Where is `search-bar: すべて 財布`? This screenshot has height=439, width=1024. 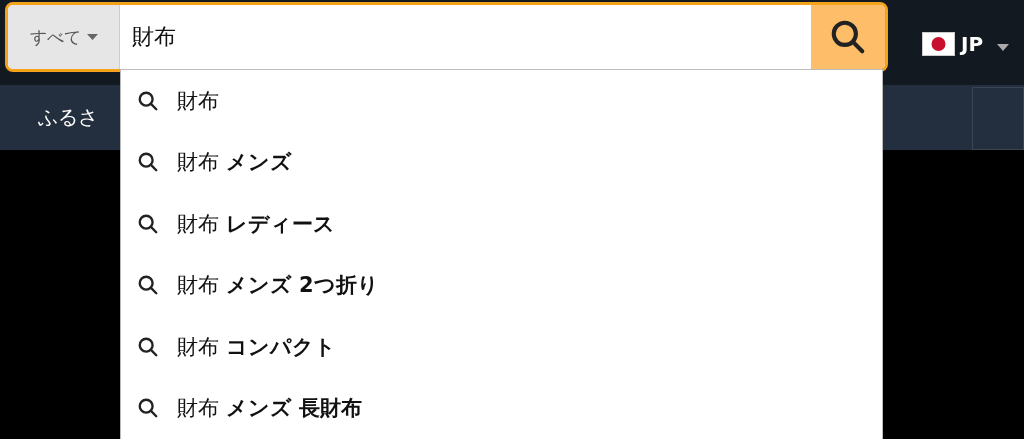
search-bar: すべて 財布 is located at coordinates (446, 37).